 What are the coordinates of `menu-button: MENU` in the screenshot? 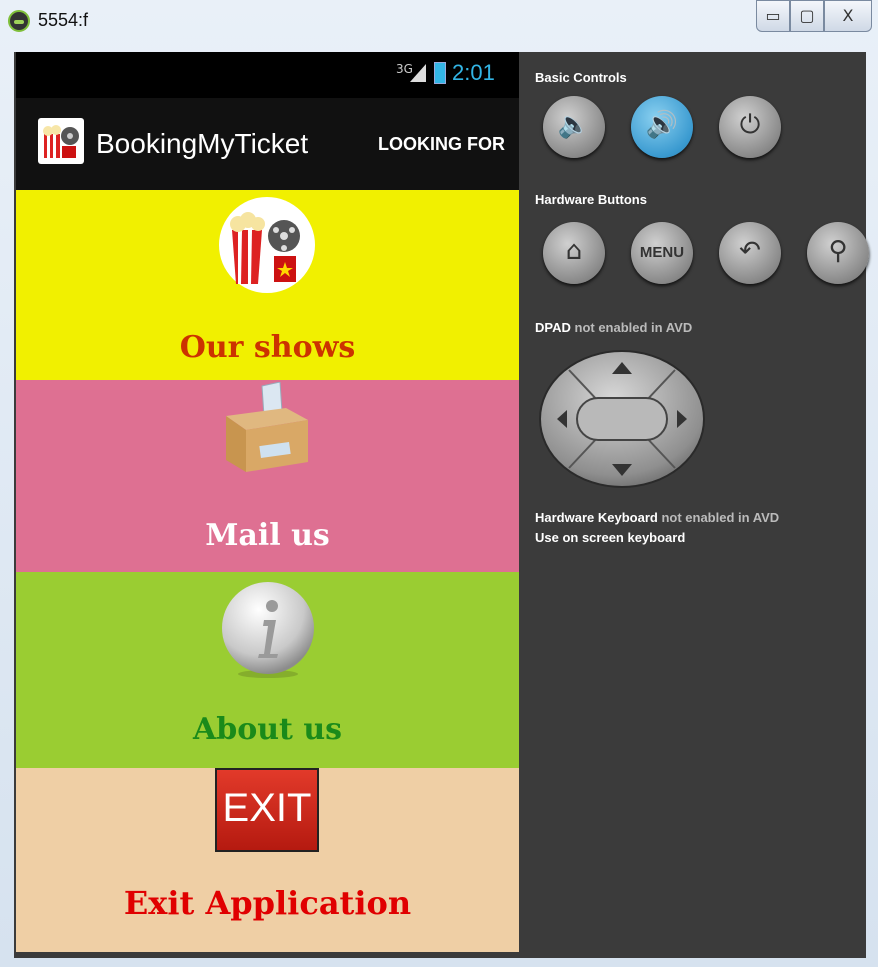 It's located at (662, 253).